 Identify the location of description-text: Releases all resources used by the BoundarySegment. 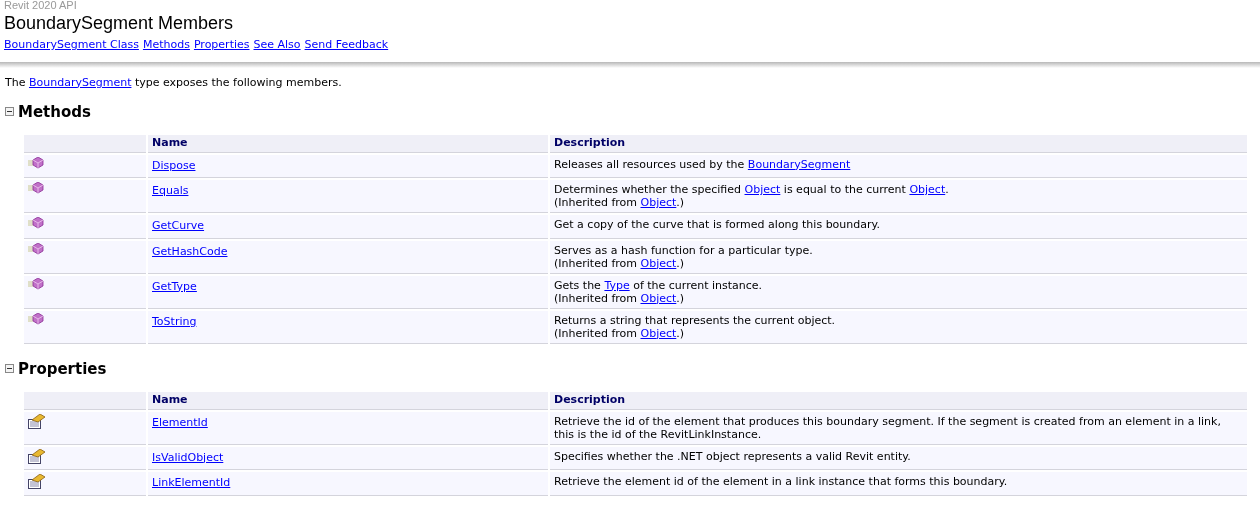
(703, 164).